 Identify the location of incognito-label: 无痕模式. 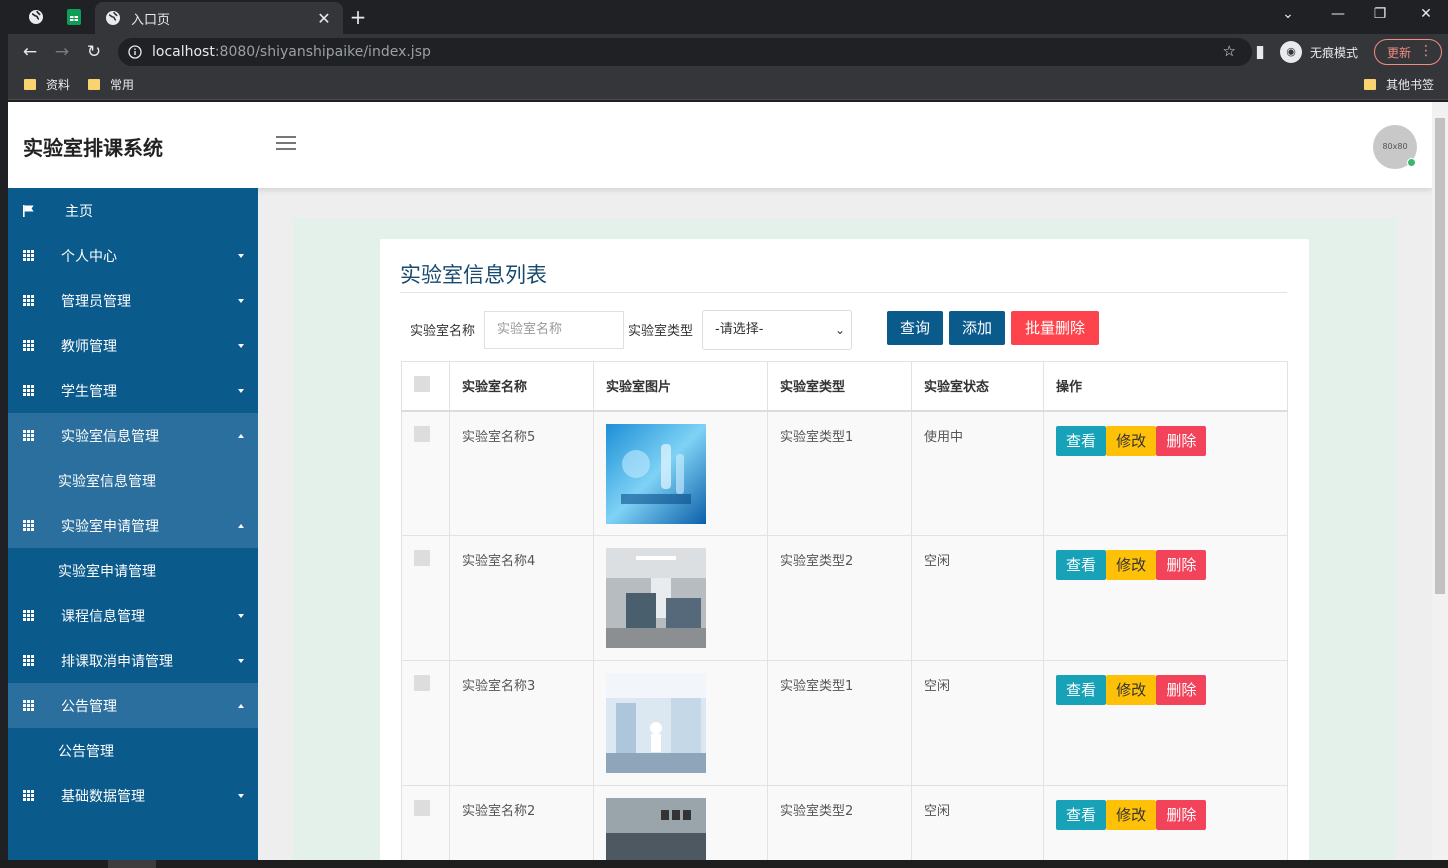
(1334, 52).